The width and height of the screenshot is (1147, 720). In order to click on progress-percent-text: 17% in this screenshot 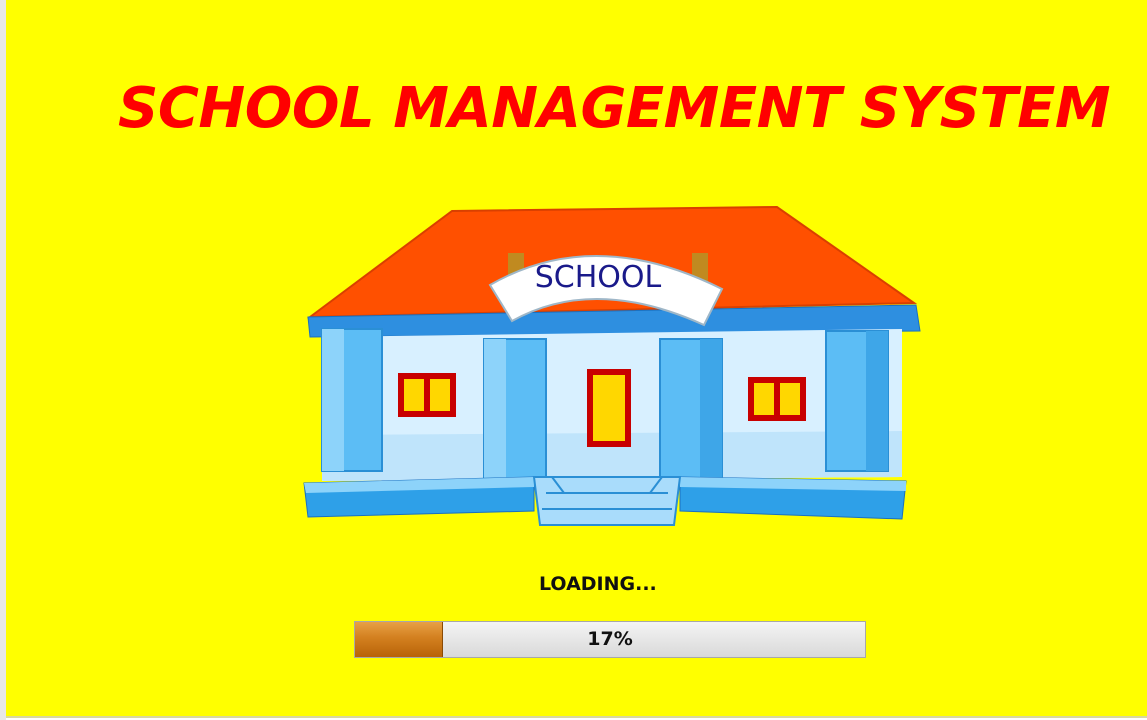, I will do `click(610, 639)`.